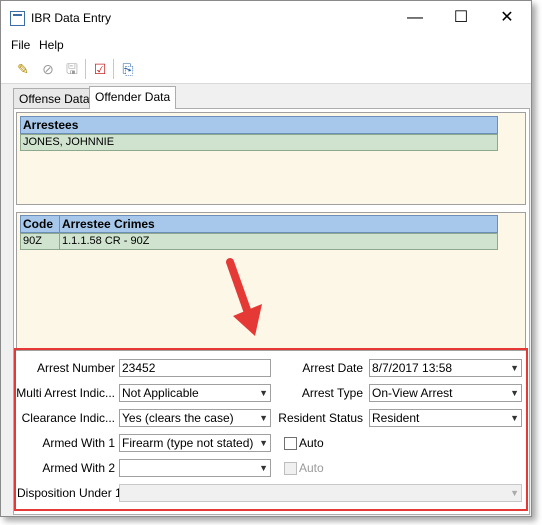 The height and width of the screenshot is (525, 542). What do you see at coordinates (78, 443) in the screenshot?
I see `armed-with-1-label: Armed With 1` at bounding box center [78, 443].